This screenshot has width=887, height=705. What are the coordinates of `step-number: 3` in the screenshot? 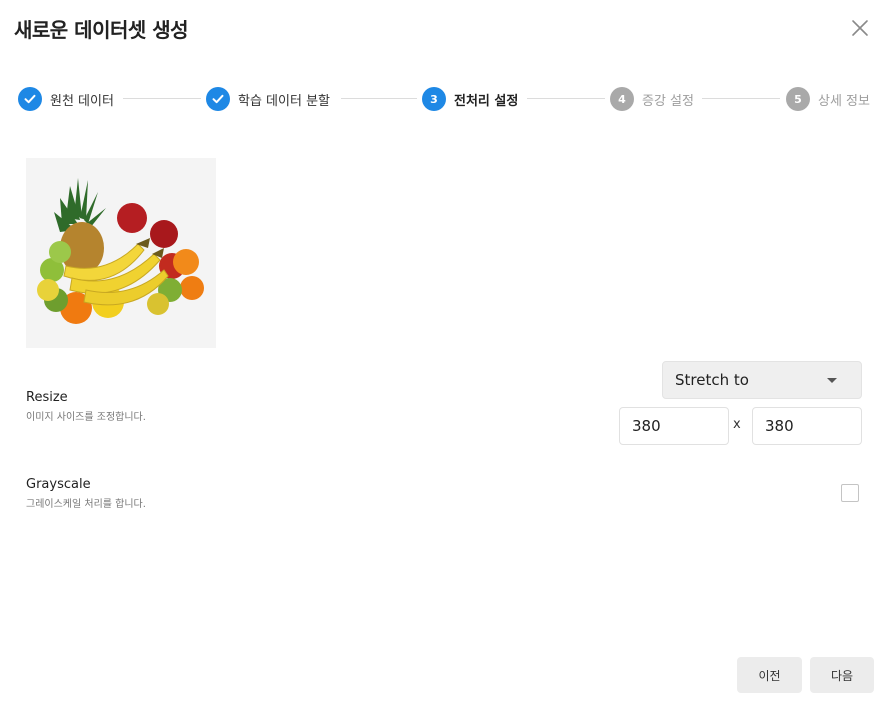 It's located at (434, 99).